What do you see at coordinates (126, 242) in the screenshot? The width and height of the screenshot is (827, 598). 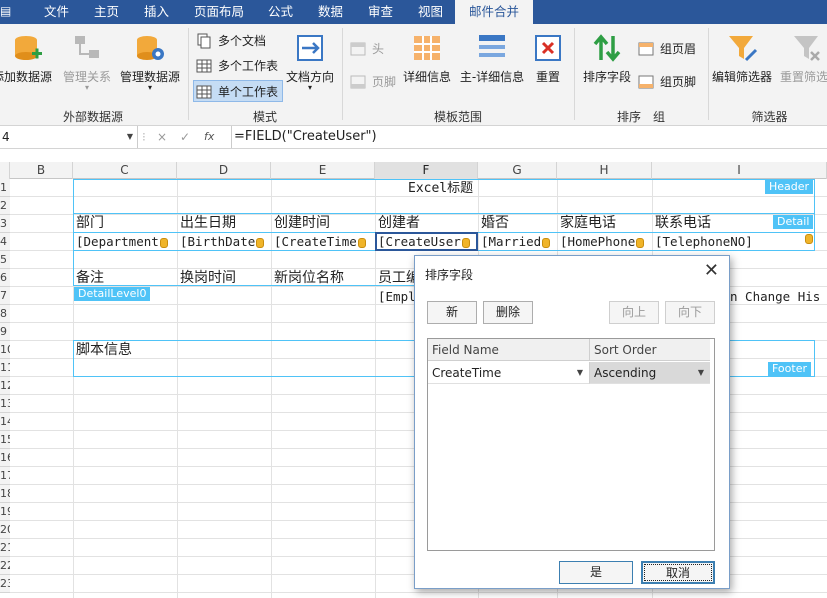 I see `cell-c4: [Department` at bounding box center [126, 242].